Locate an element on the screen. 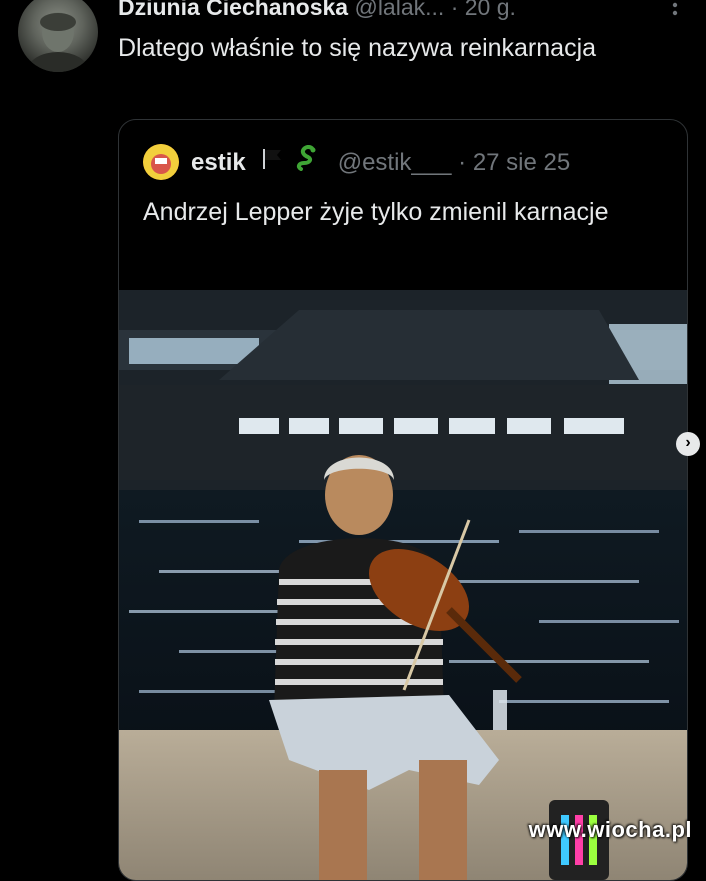  more-vertical-icon is located at coordinates (675, 11).